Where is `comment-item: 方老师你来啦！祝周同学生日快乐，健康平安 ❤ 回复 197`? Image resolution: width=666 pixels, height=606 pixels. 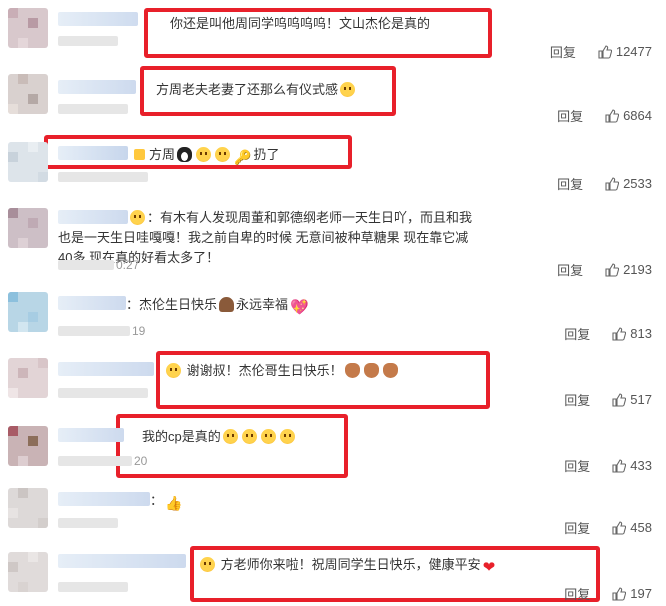 comment-item: 方老师你来啦！祝周同学生日快乐，健康平安 ❤ 回复 197 is located at coordinates (333, 575).